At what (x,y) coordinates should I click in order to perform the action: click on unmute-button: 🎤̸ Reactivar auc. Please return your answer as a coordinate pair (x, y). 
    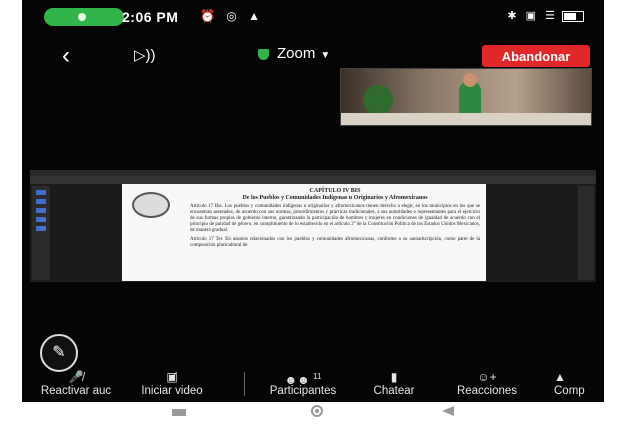
    Looking at the image, I should click on (76, 385).